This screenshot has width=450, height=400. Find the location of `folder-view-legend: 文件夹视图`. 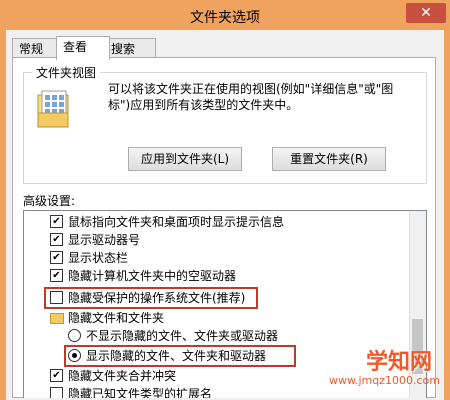

folder-view-legend: 文件夹视图 is located at coordinates (66, 72).